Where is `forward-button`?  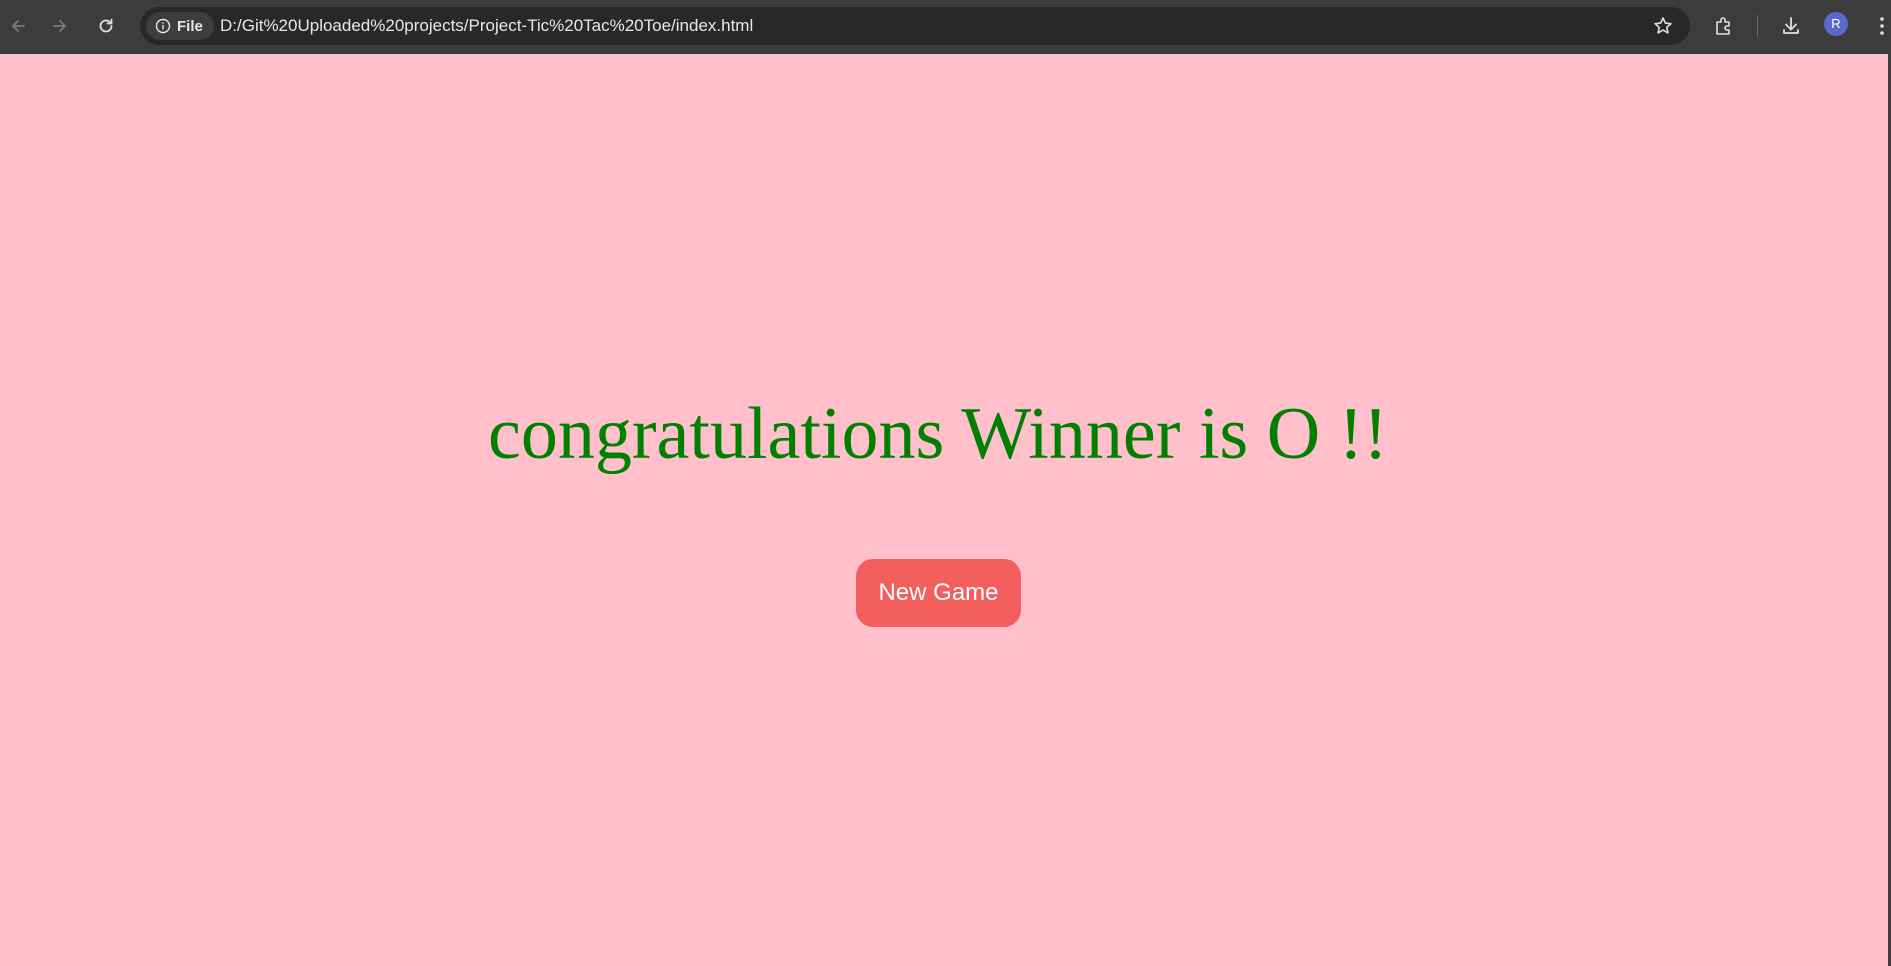 forward-button is located at coordinates (60, 26).